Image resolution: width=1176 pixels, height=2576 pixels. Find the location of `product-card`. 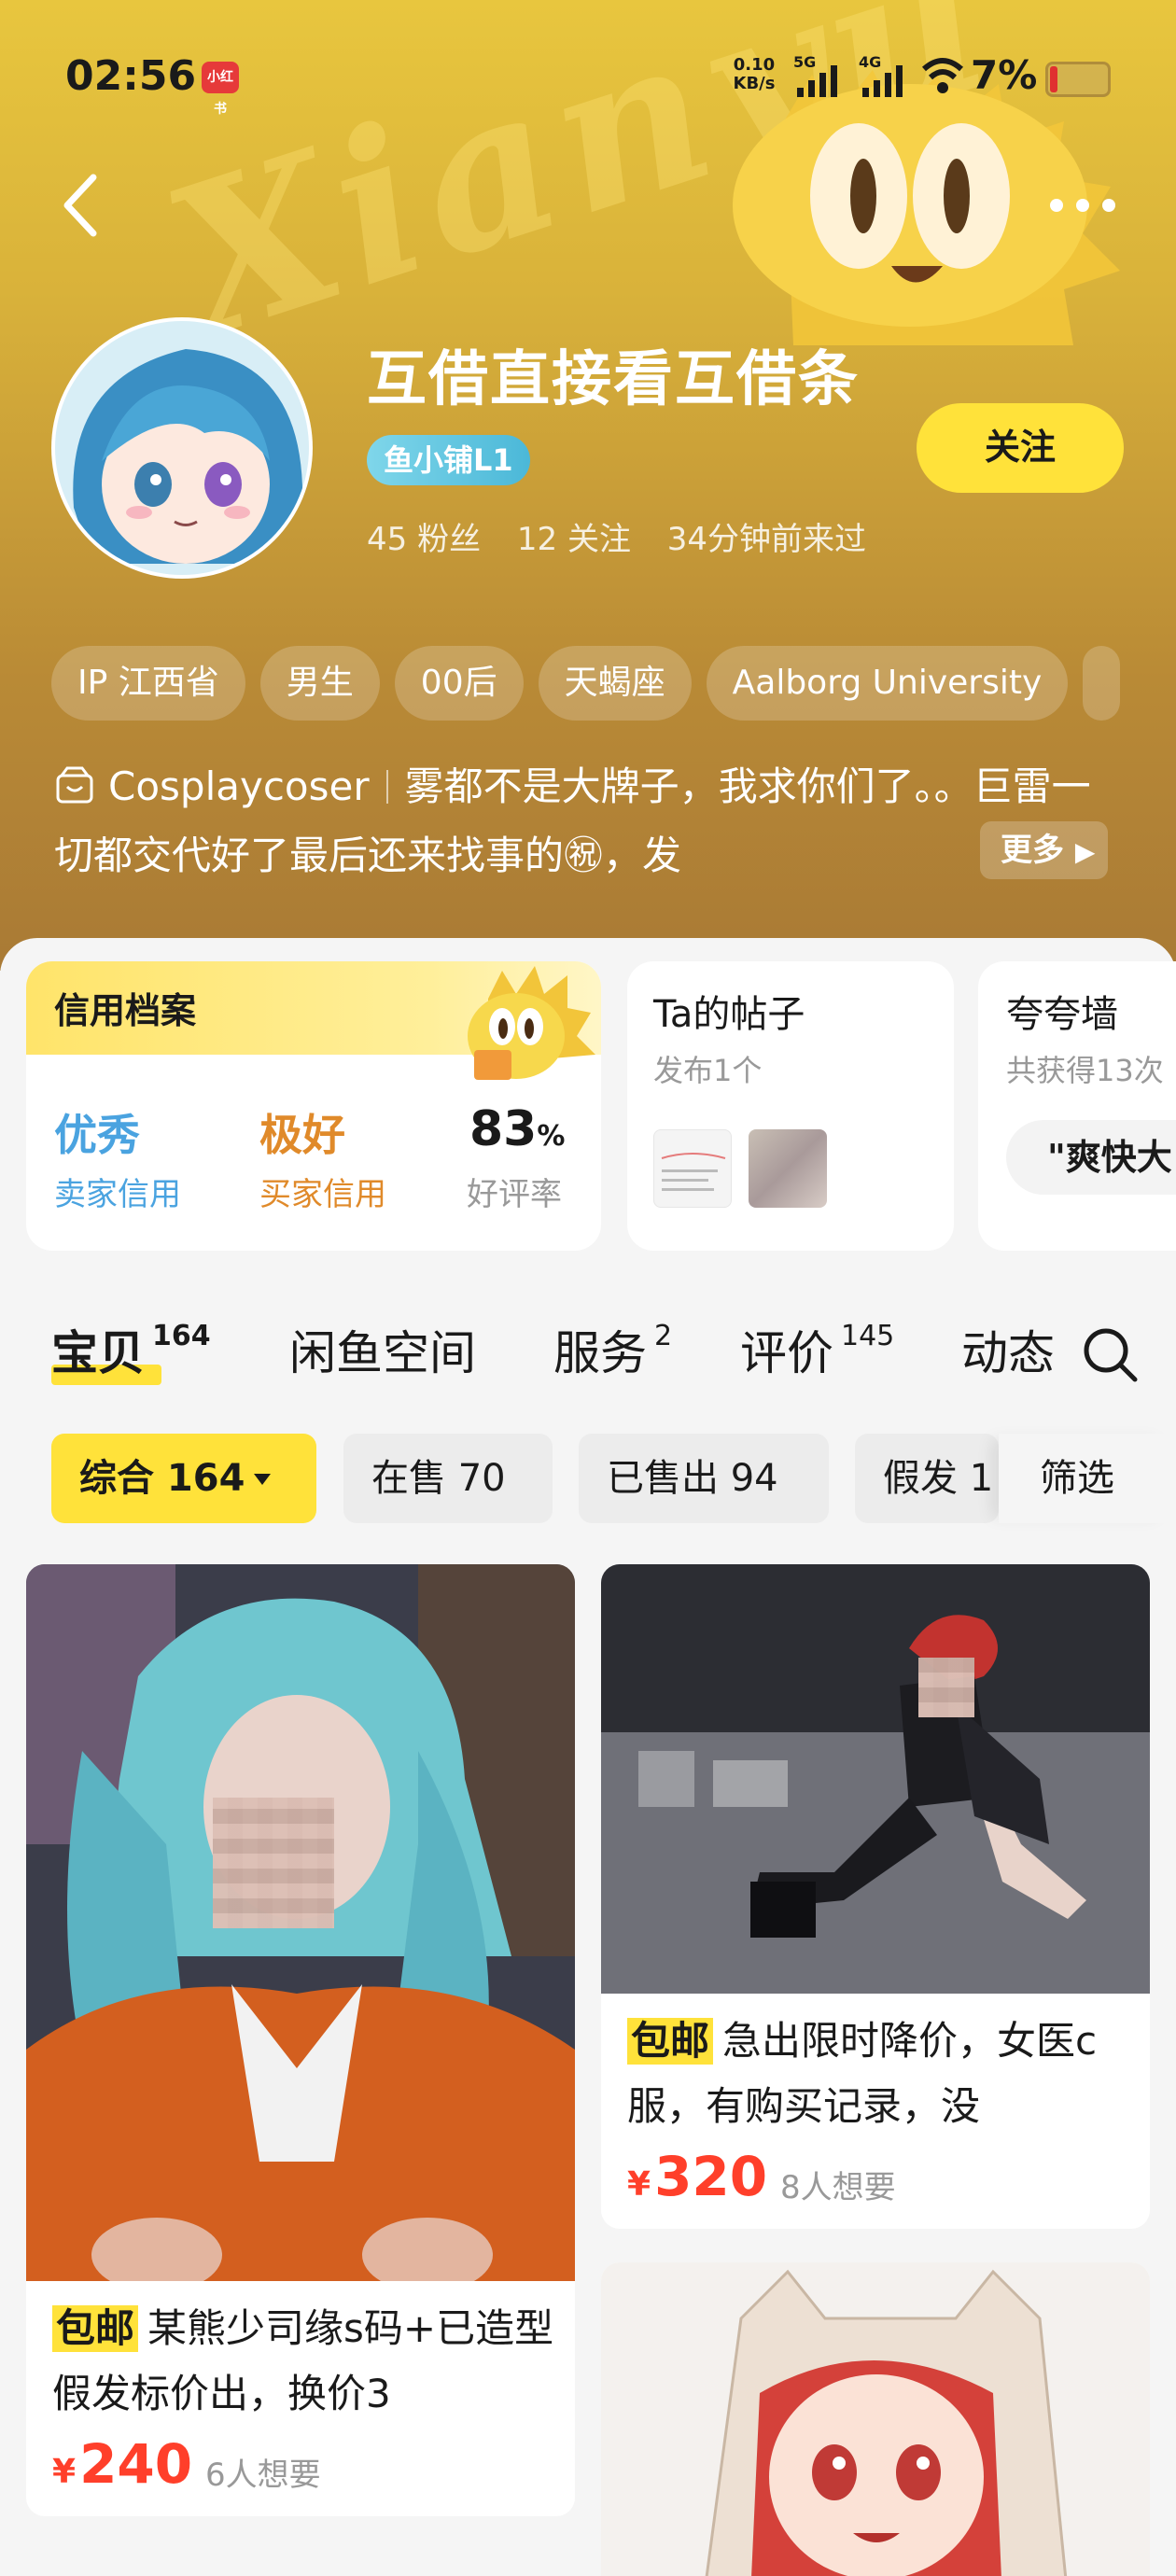

product-card is located at coordinates (875, 2419).